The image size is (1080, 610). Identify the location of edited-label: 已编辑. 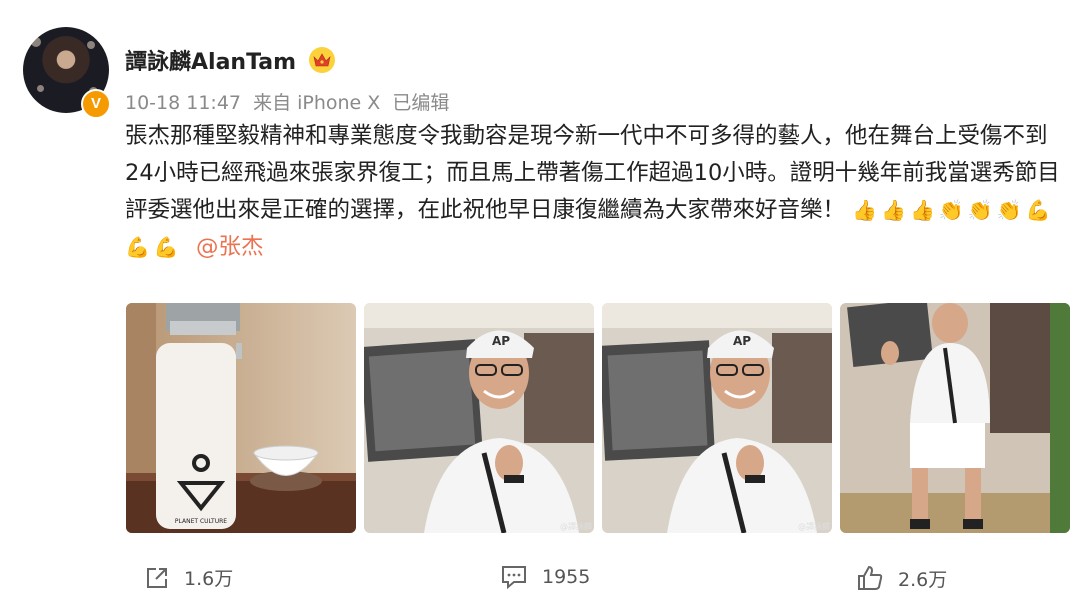
(421, 103).